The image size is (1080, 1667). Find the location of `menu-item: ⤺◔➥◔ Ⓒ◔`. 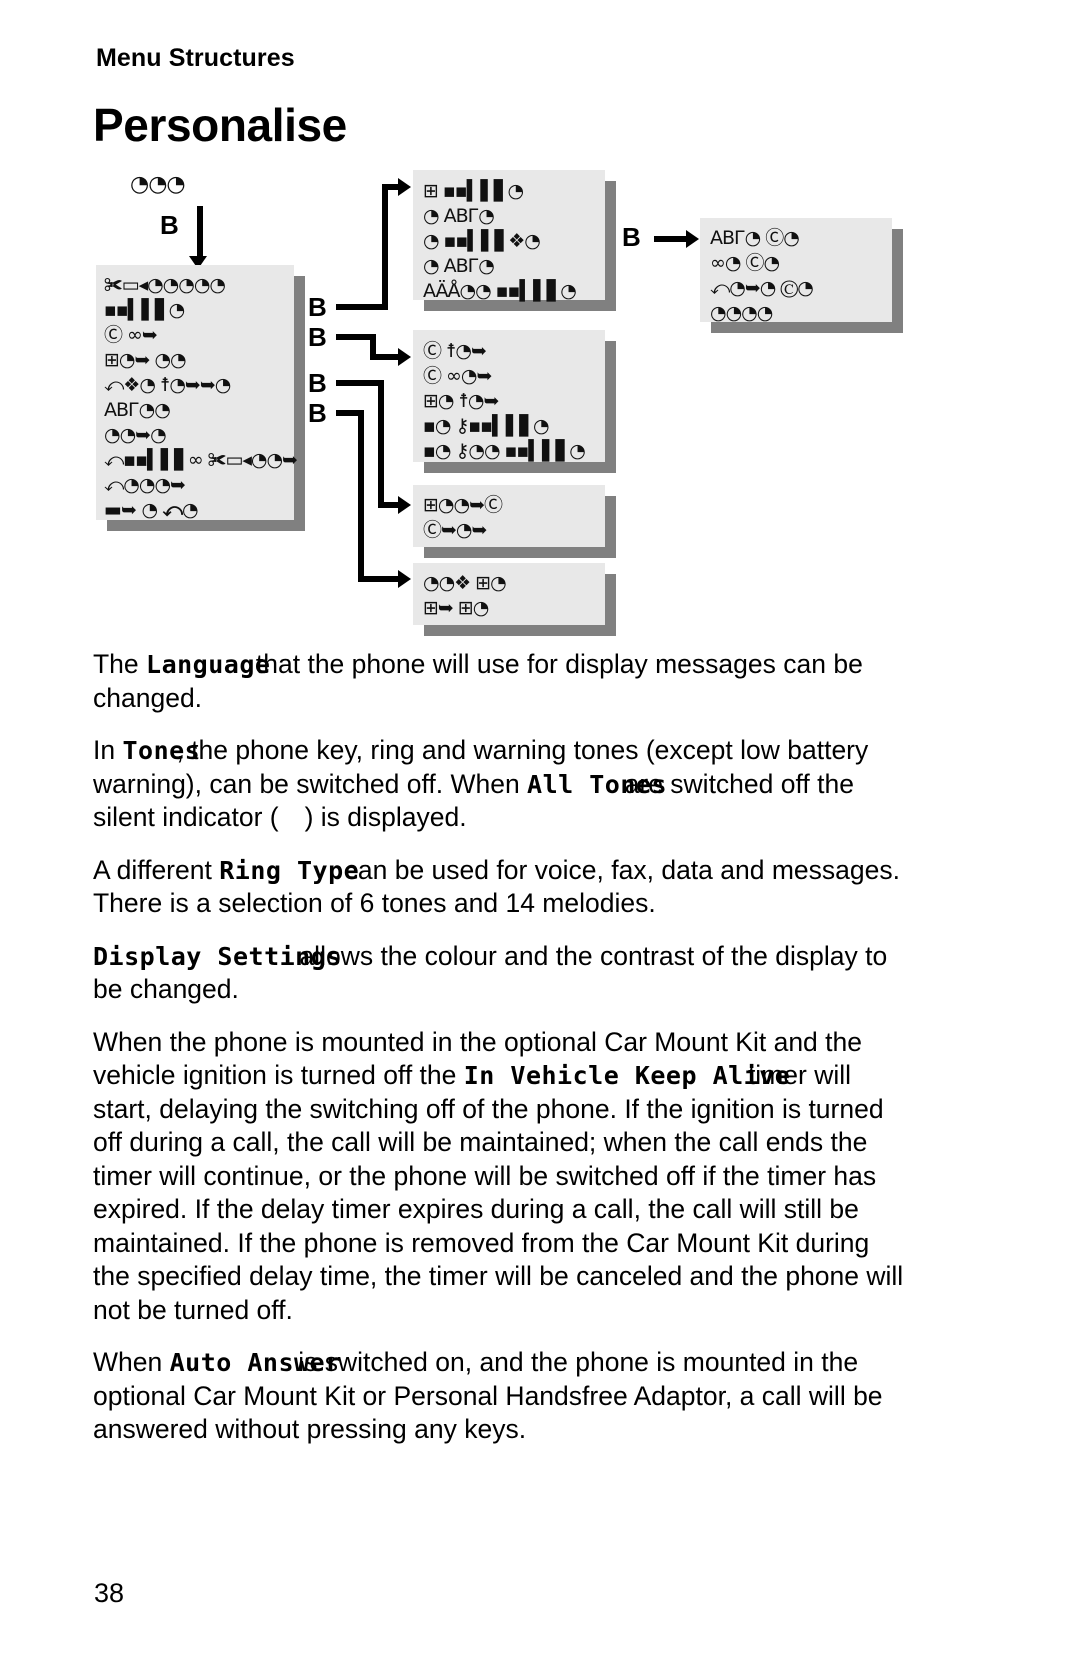

menu-item: ⤺◔➥◔ Ⓒ◔ is located at coordinates (762, 288).